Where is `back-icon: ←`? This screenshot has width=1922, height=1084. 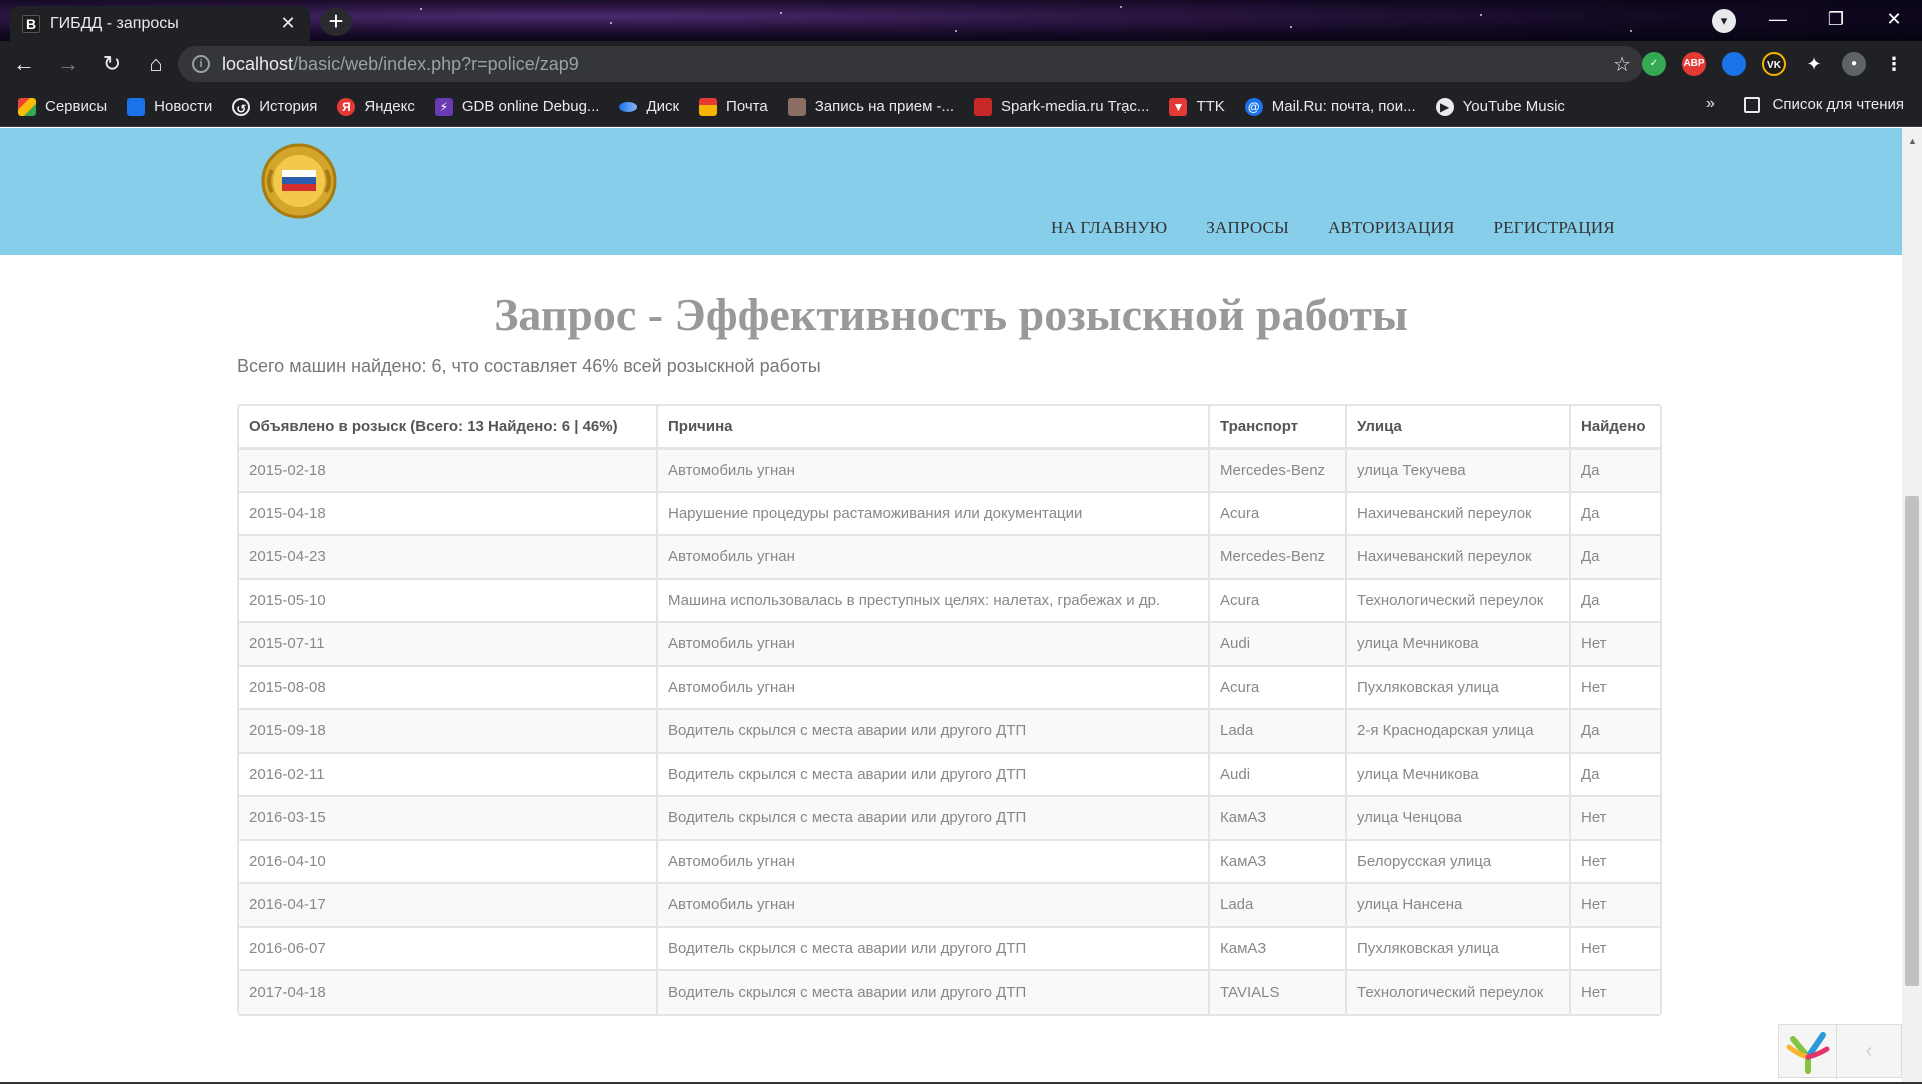
back-icon: ← is located at coordinates (24, 64).